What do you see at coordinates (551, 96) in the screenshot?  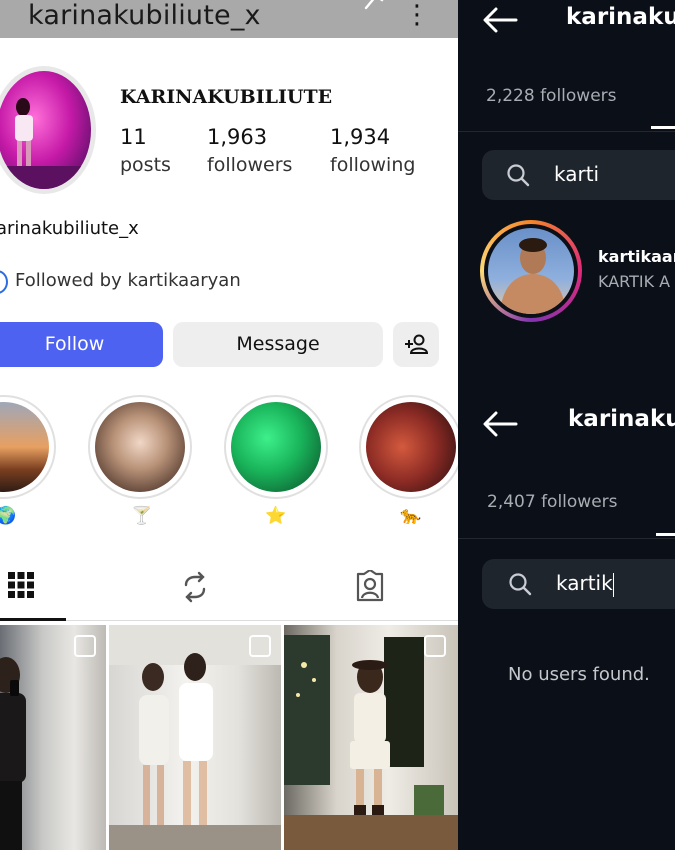 I see `followers-tab-label: 2,228 followers` at bounding box center [551, 96].